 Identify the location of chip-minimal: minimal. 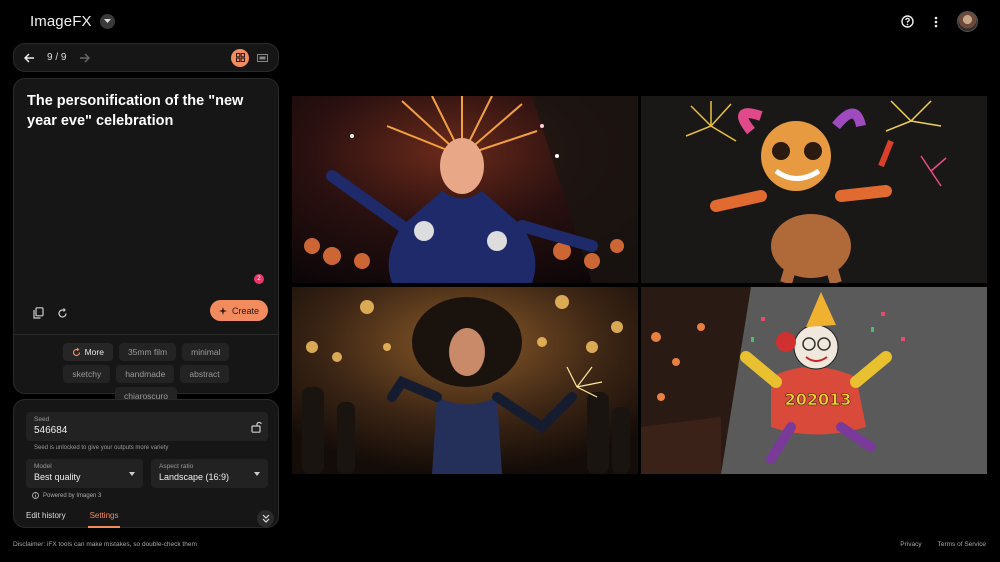
(206, 352).